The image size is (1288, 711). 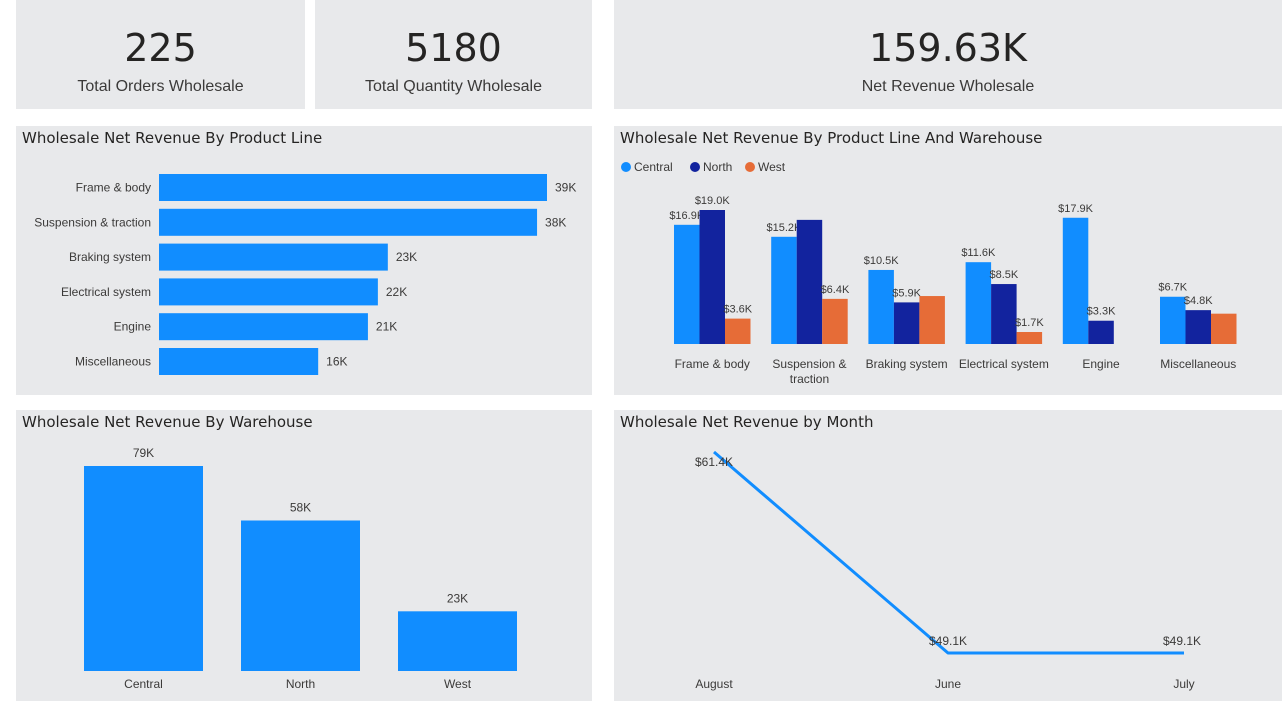 I want to click on kpi-card-total-orders: 225 Total Orders Wholesale, so click(x=160, y=54).